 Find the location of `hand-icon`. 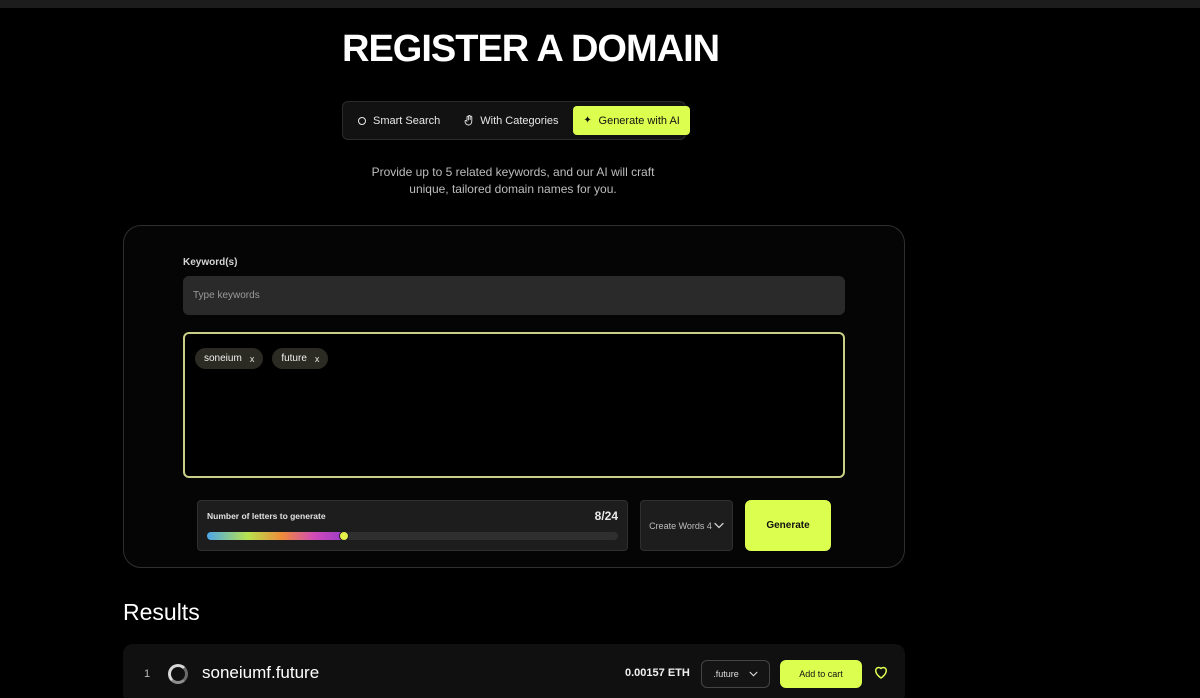

hand-icon is located at coordinates (469, 120).